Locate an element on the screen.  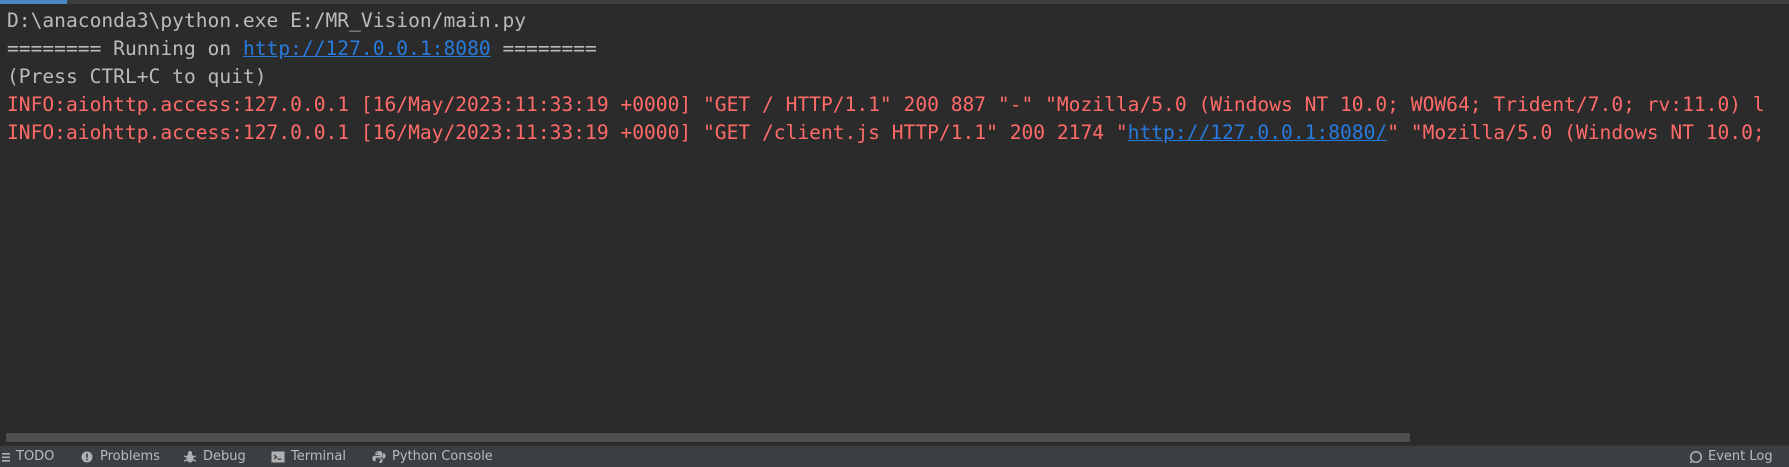
console-log-line-suffix: " "Mozilla/5.0 (Windows NT 10.0; is located at coordinates (1576, 132).